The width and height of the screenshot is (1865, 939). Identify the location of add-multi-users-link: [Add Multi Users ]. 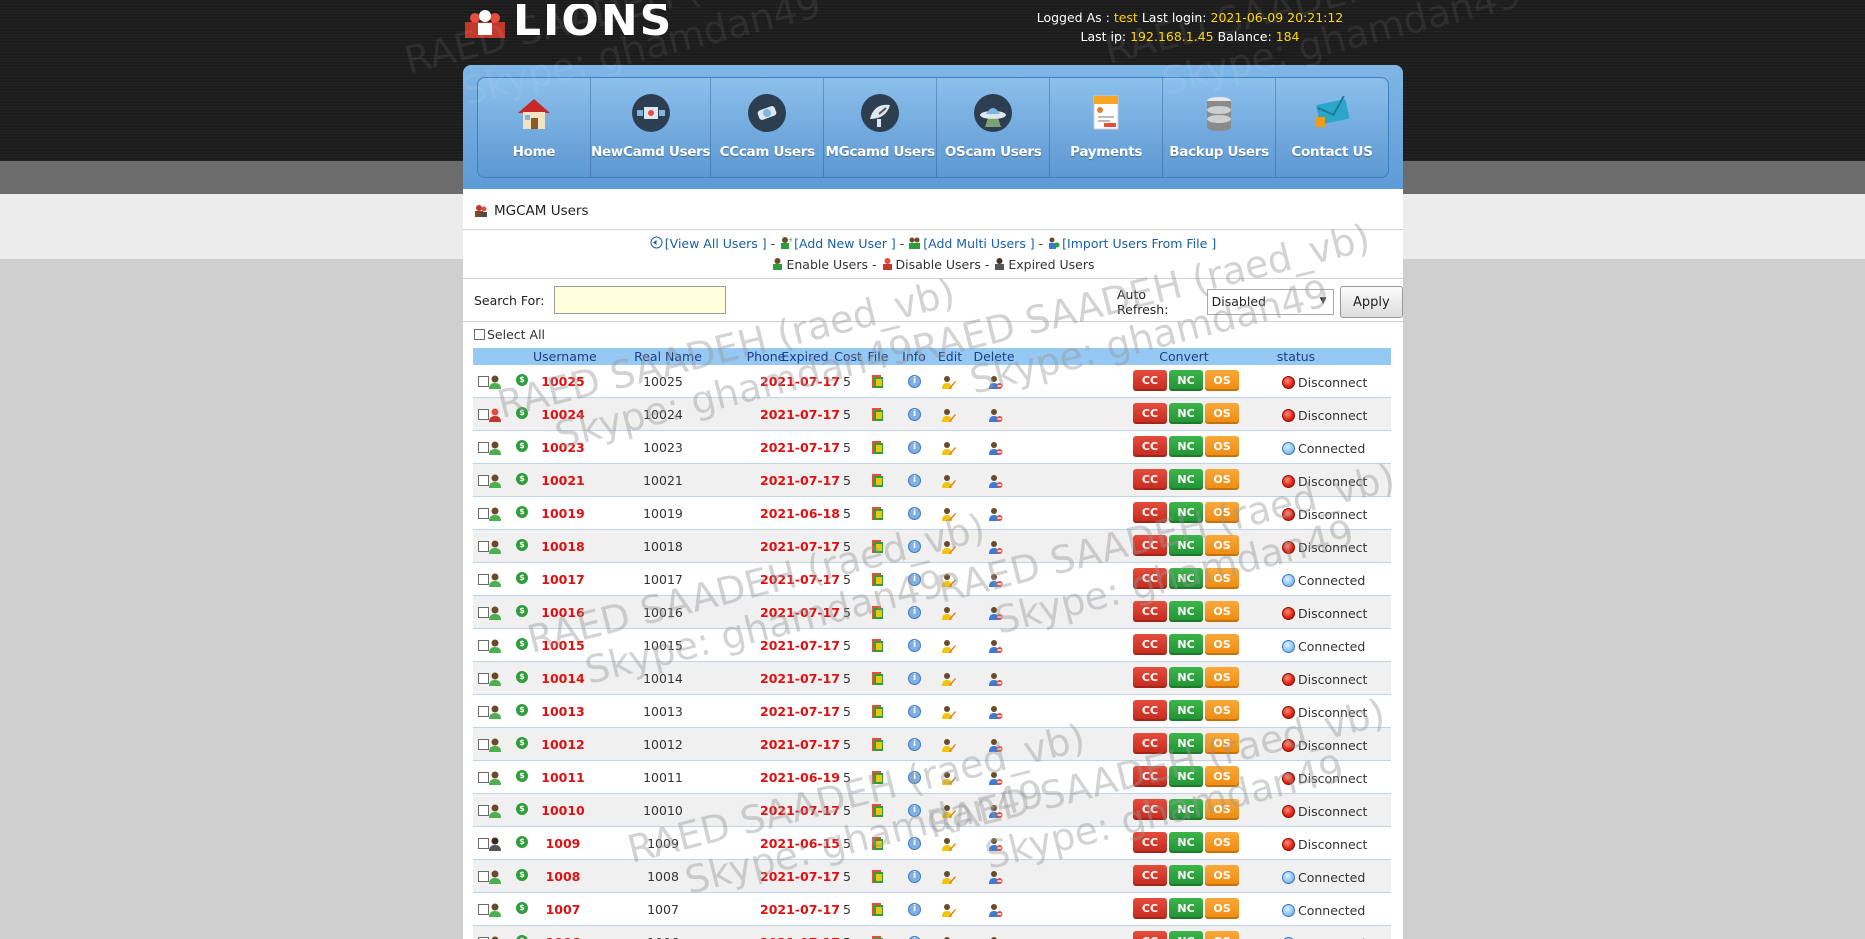
(978, 243).